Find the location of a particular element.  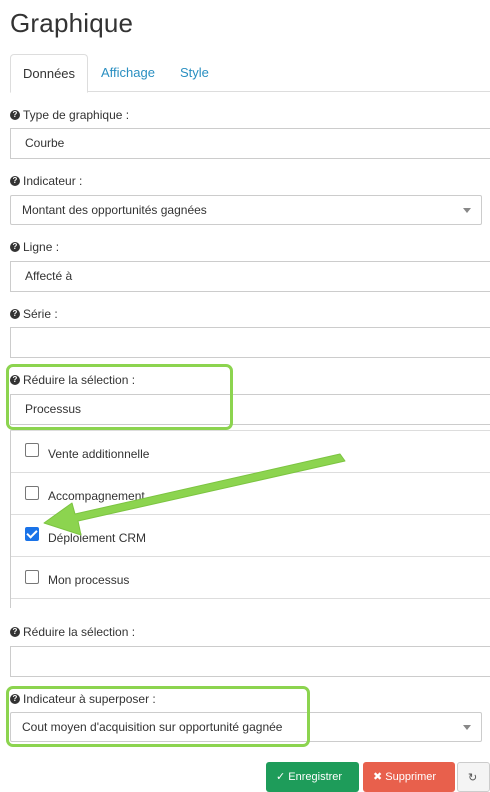

type-graphique-label: ? Type de graphique : is located at coordinates (69, 115).